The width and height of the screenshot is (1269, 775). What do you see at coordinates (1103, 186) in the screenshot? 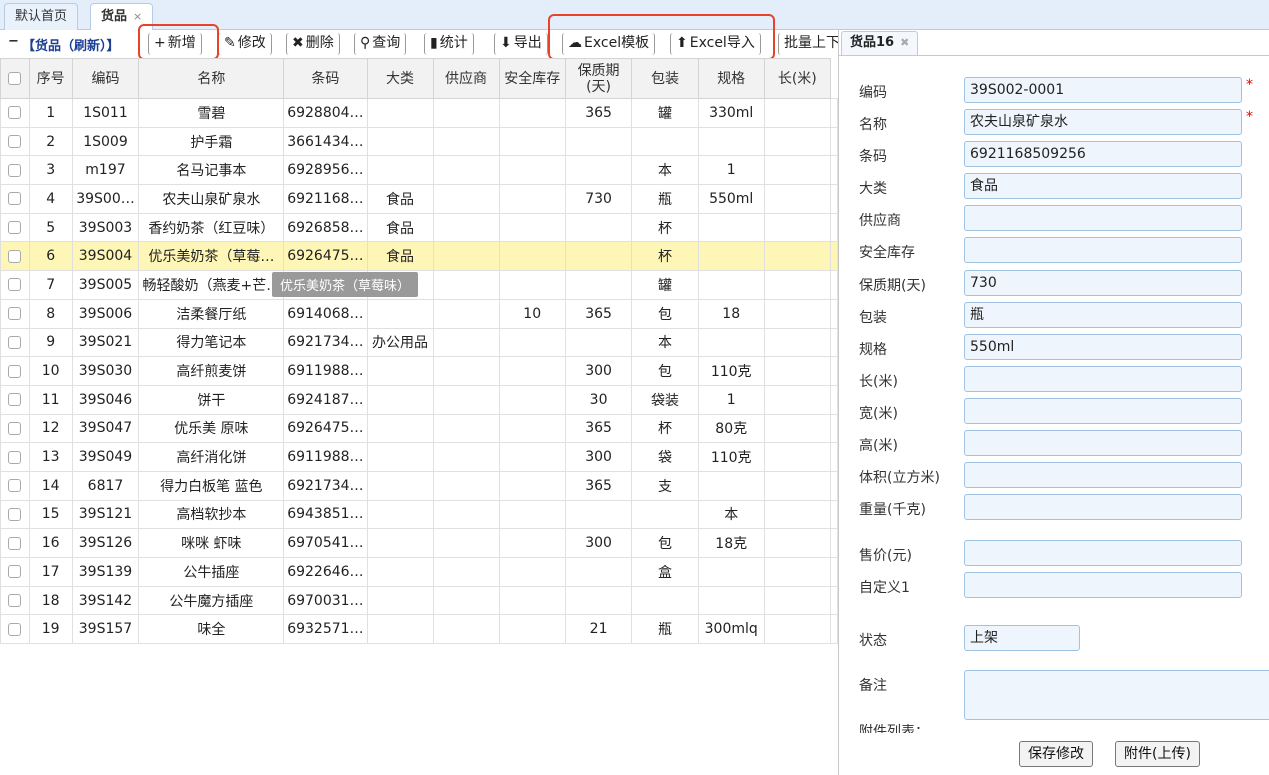
I see `field-input: 食品` at bounding box center [1103, 186].